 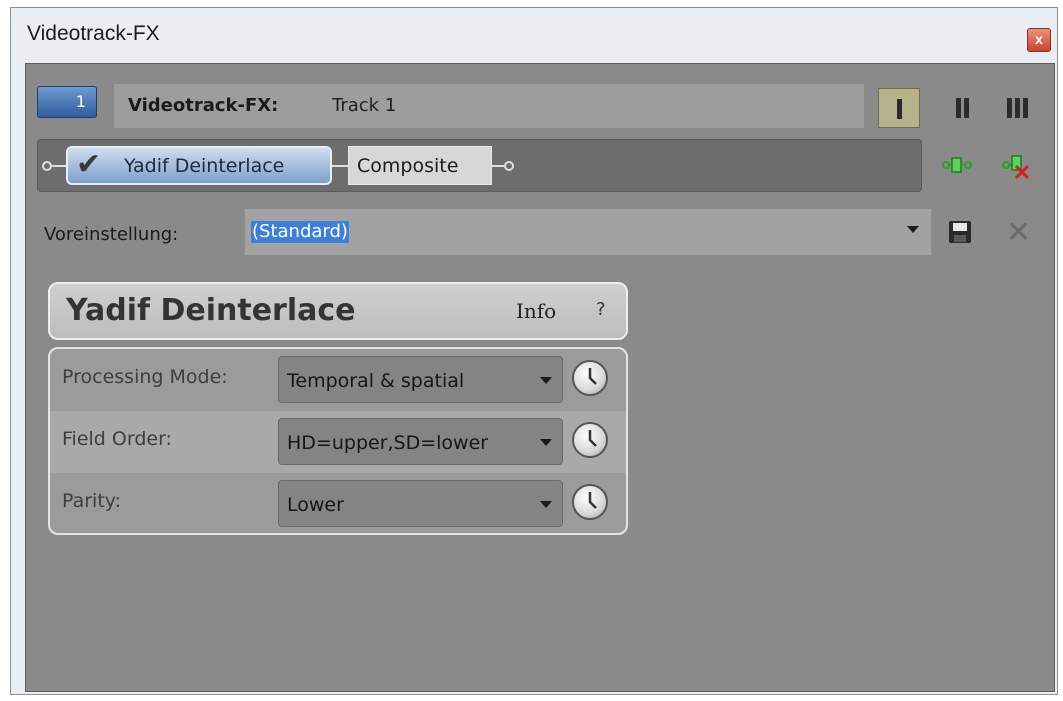 What do you see at coordinates (203, 105) in the screenshot?
I see `track-label: Videotrack-FX:` at bounding box center [203, 105].